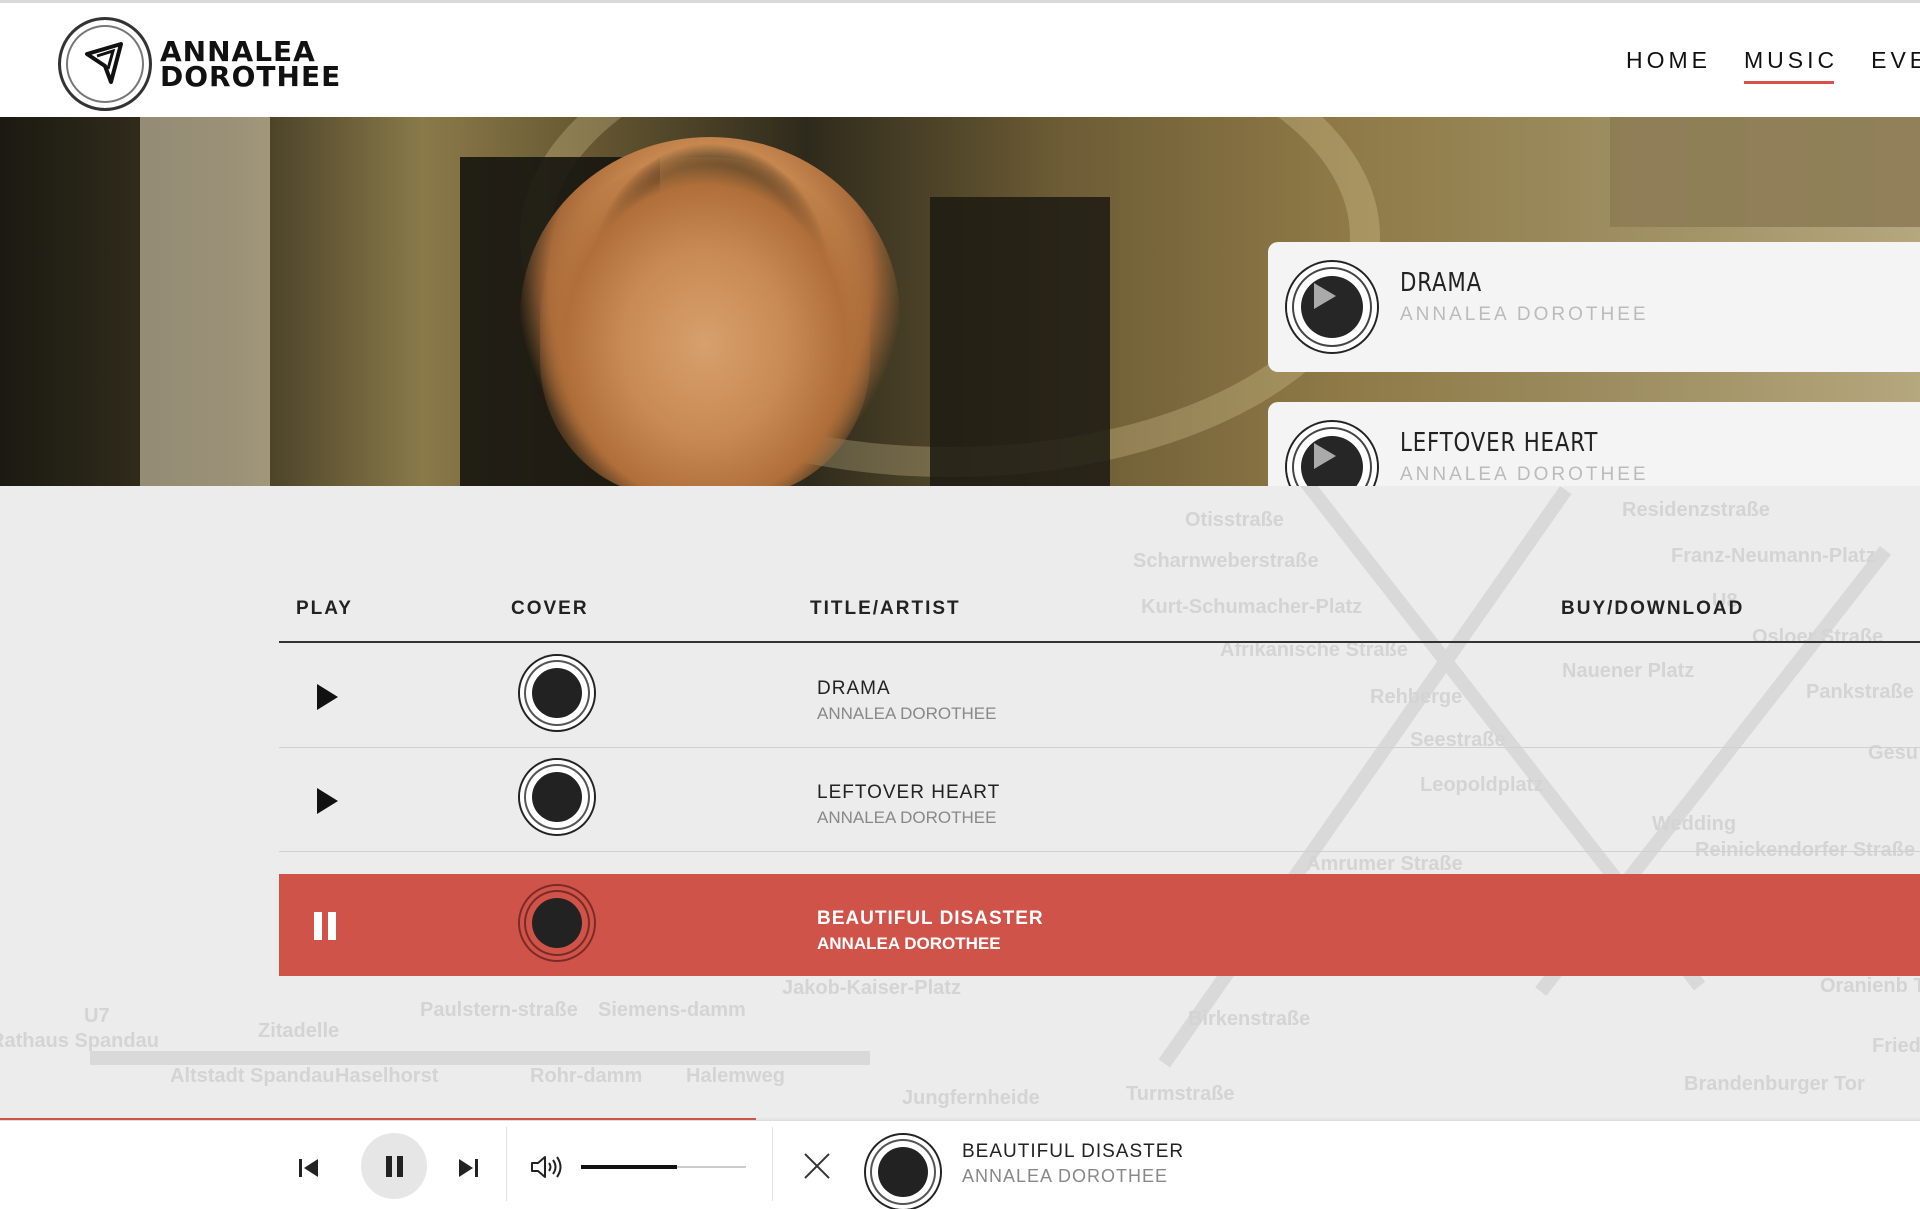 The height and width of the screenshot is (1209, 1920). What do you see at coordinates (324, 608) in the screenshot?
I see `header-play: PLAY` at bounding box center [324, 608].